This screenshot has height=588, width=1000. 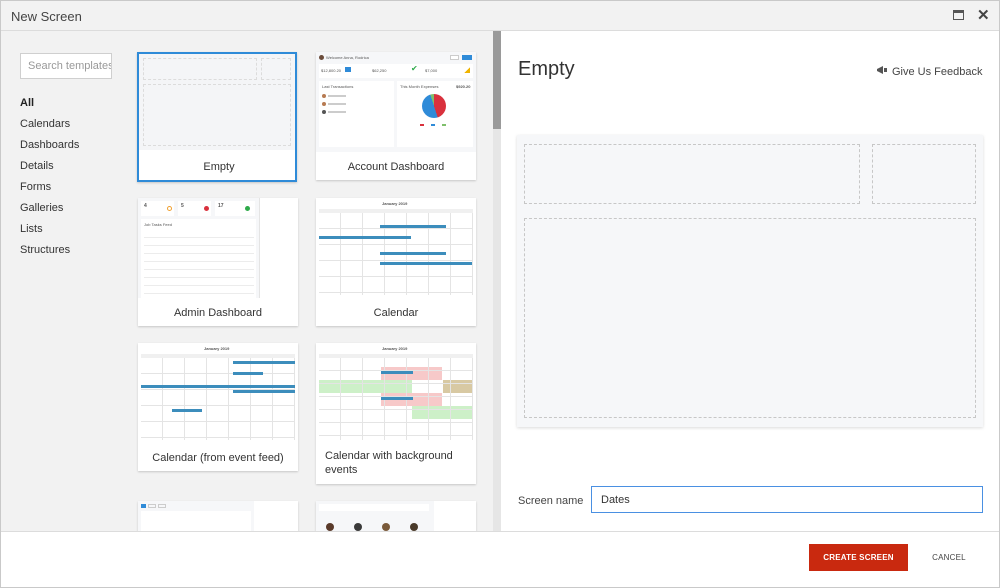 What do you see at coordinates (221, 206) in the screenshot?
I see `stat-value: 17` at bounding box center [221, 206].